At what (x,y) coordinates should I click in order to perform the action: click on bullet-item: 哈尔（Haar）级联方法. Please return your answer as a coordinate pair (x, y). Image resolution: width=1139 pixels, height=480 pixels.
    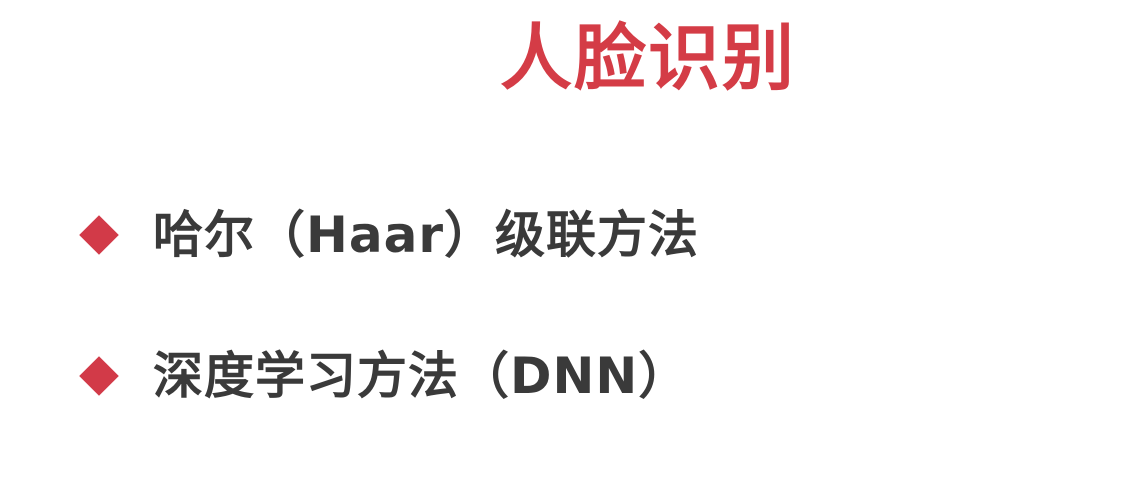
    Looking at the image, I should click on (389, 235).